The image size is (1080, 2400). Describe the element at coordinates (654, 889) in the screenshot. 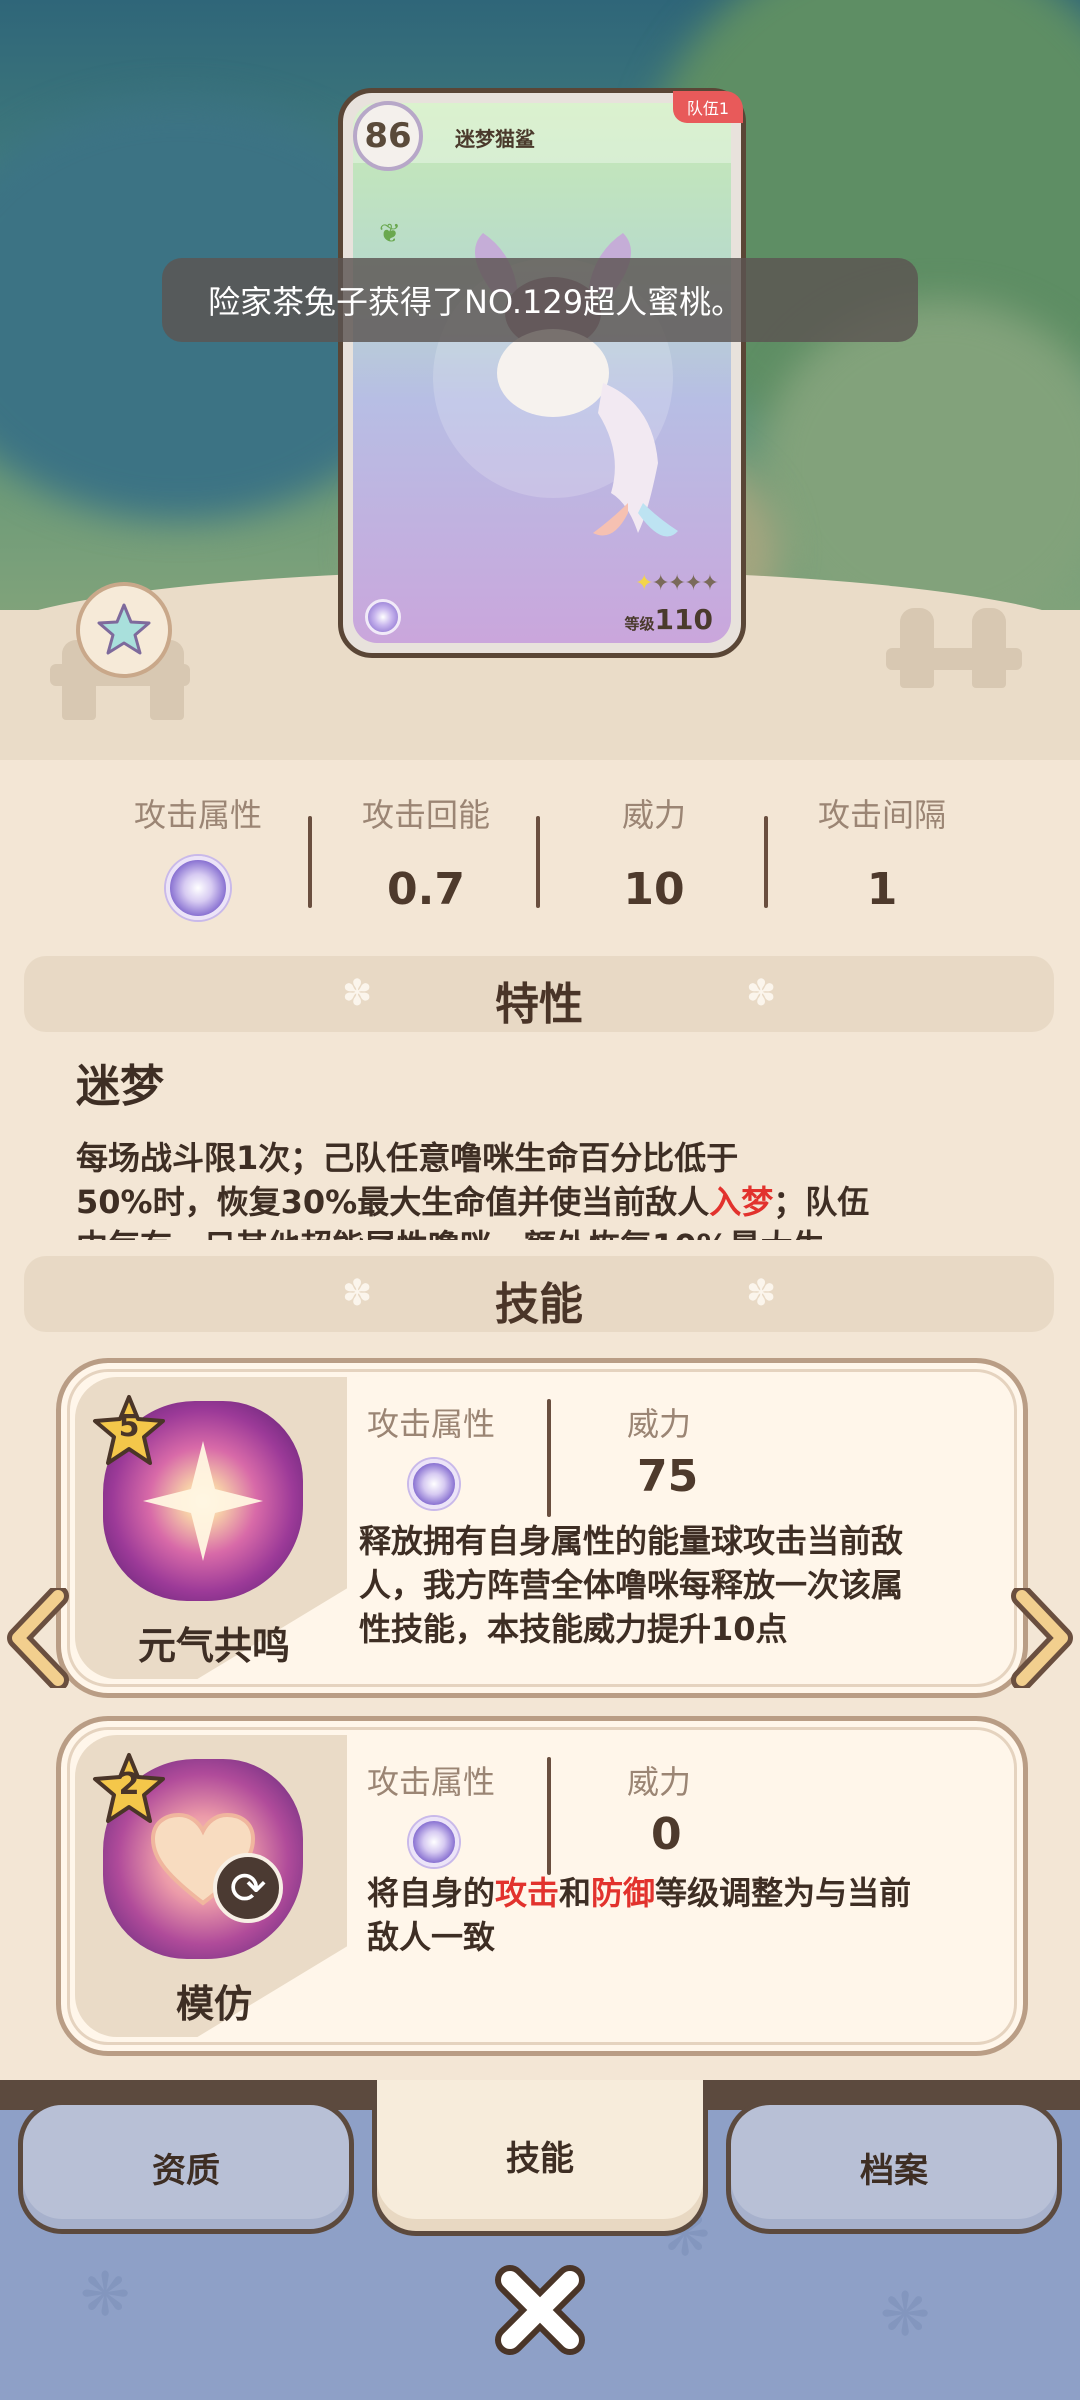

I see `stat-value: 10` at that location.